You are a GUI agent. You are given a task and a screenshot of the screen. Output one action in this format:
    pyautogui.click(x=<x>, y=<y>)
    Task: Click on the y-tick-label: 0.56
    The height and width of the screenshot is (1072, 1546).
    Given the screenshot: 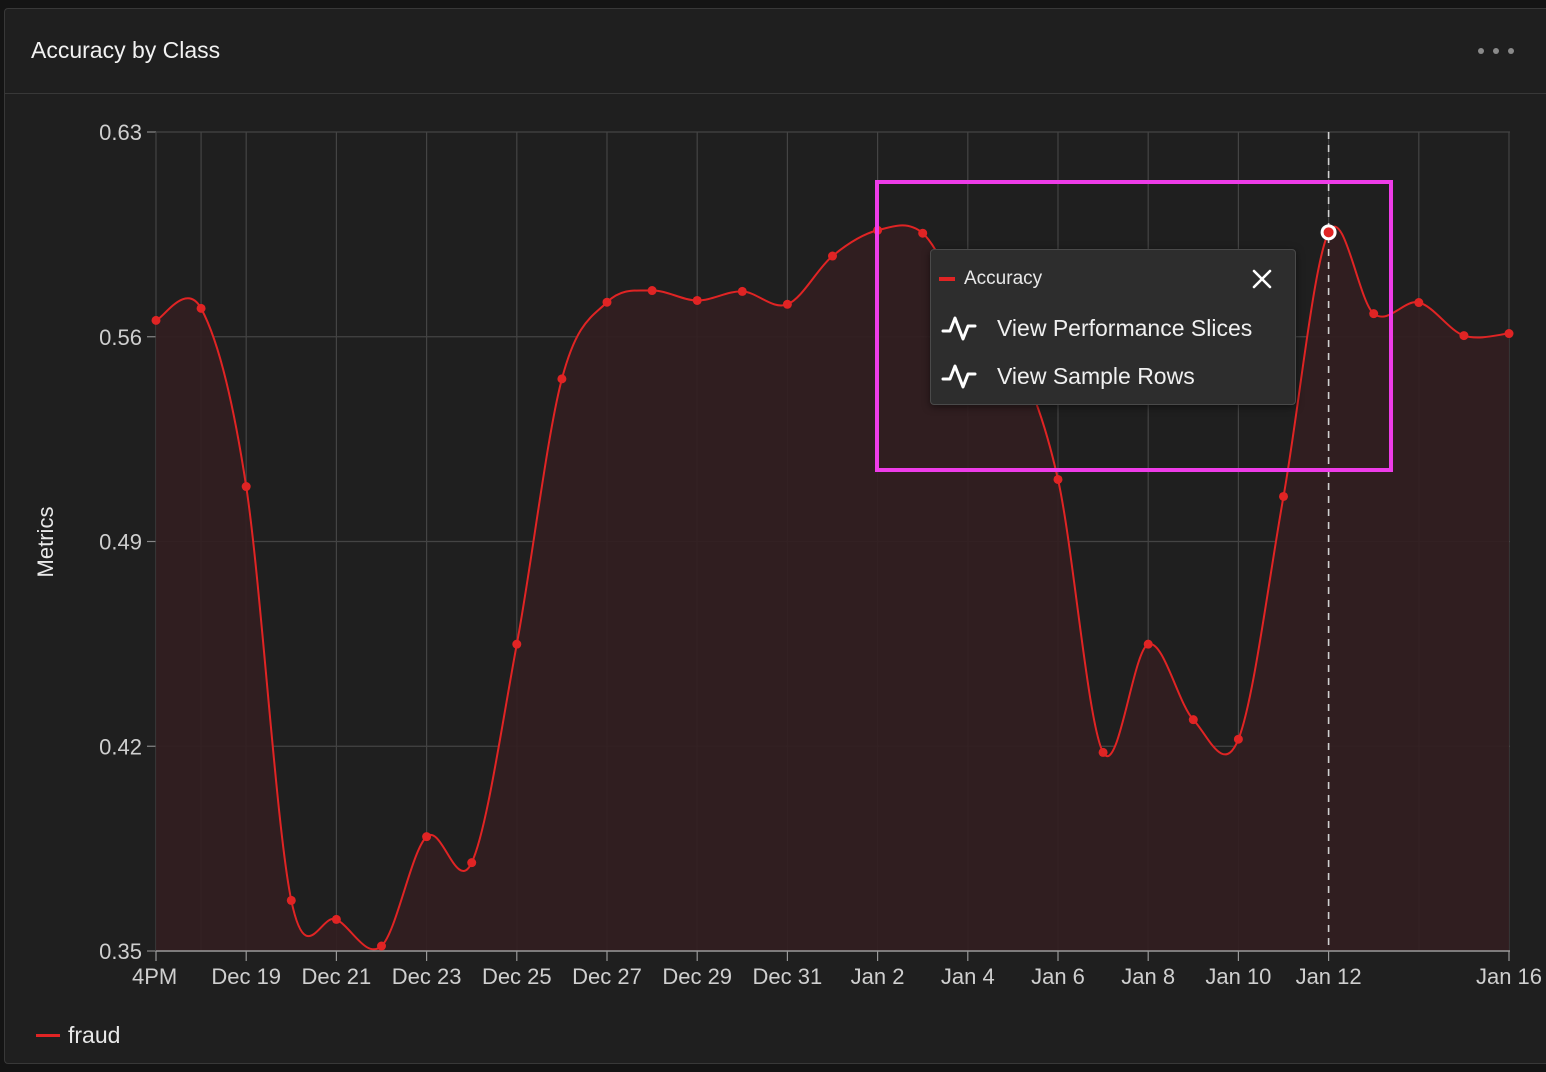 What is the action you would take?
    pyautogui.click(x=120, y=337)
    